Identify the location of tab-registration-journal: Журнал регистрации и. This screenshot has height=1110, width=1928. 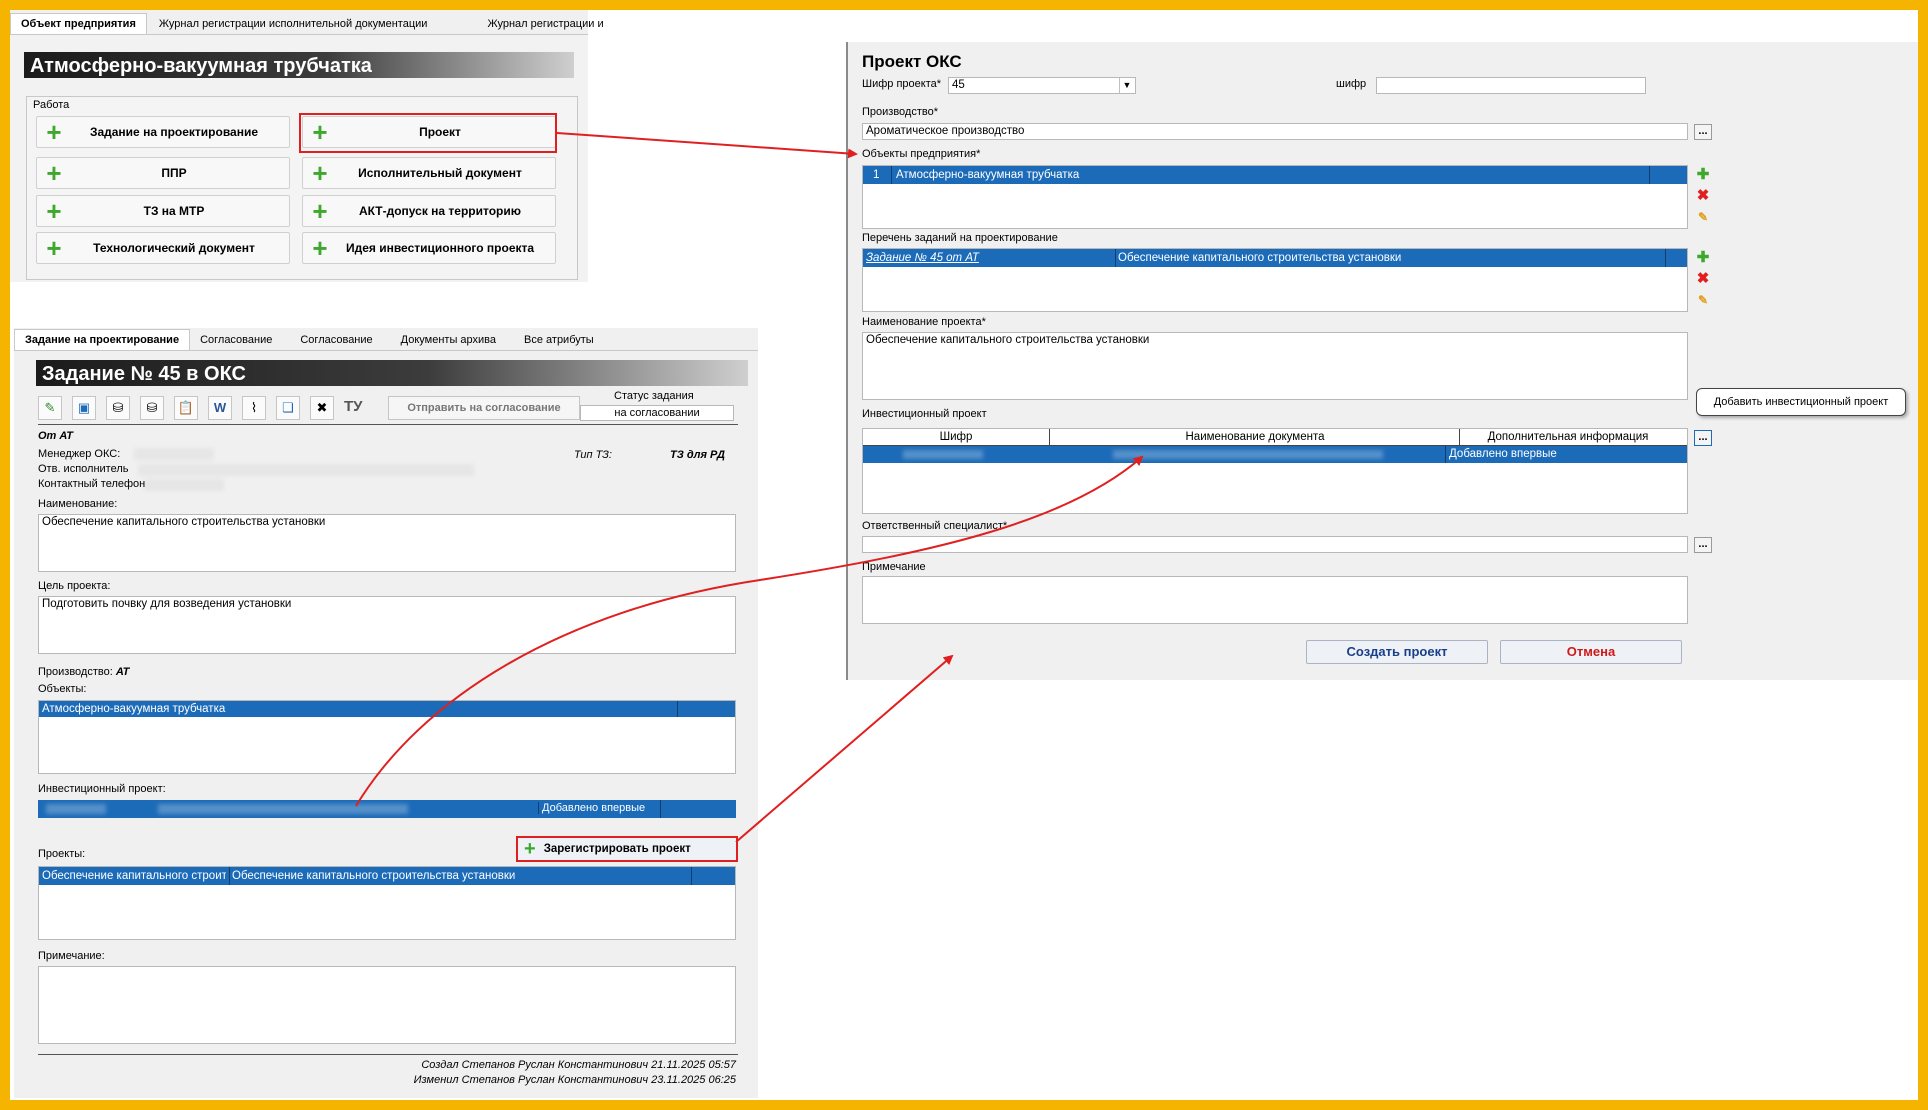
(545, 24).